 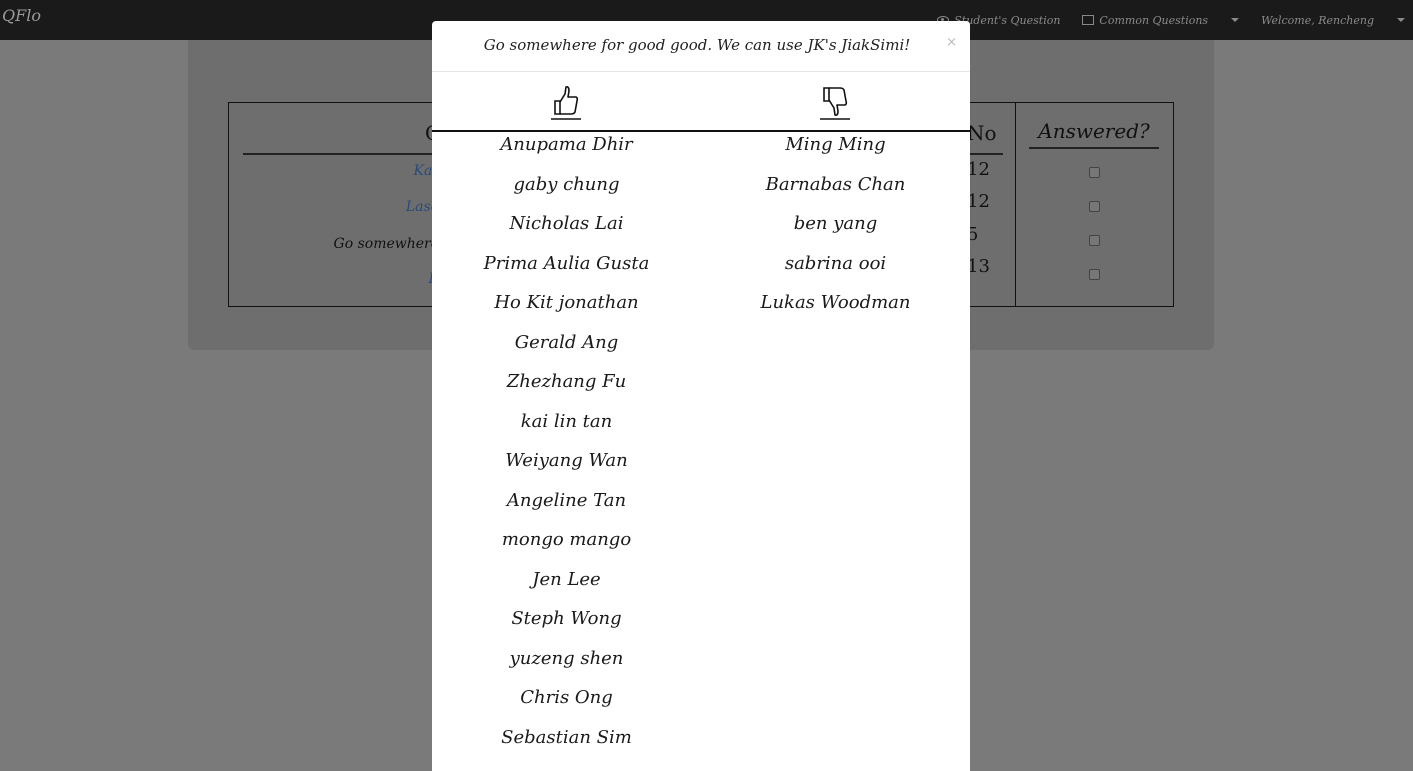 What do you see at coordinates (566, 500) in the screenshot?
I see `voter-name: Angeline Tan` at bounding box center [566, 500].